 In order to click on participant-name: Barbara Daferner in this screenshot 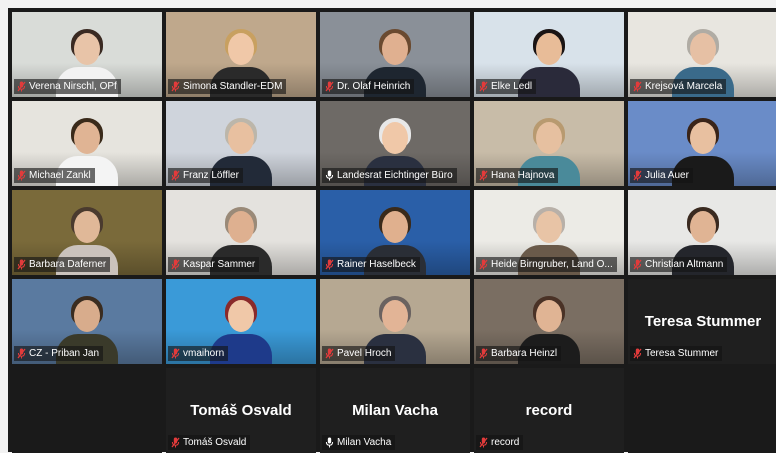, I will do `click(68, 264)`.